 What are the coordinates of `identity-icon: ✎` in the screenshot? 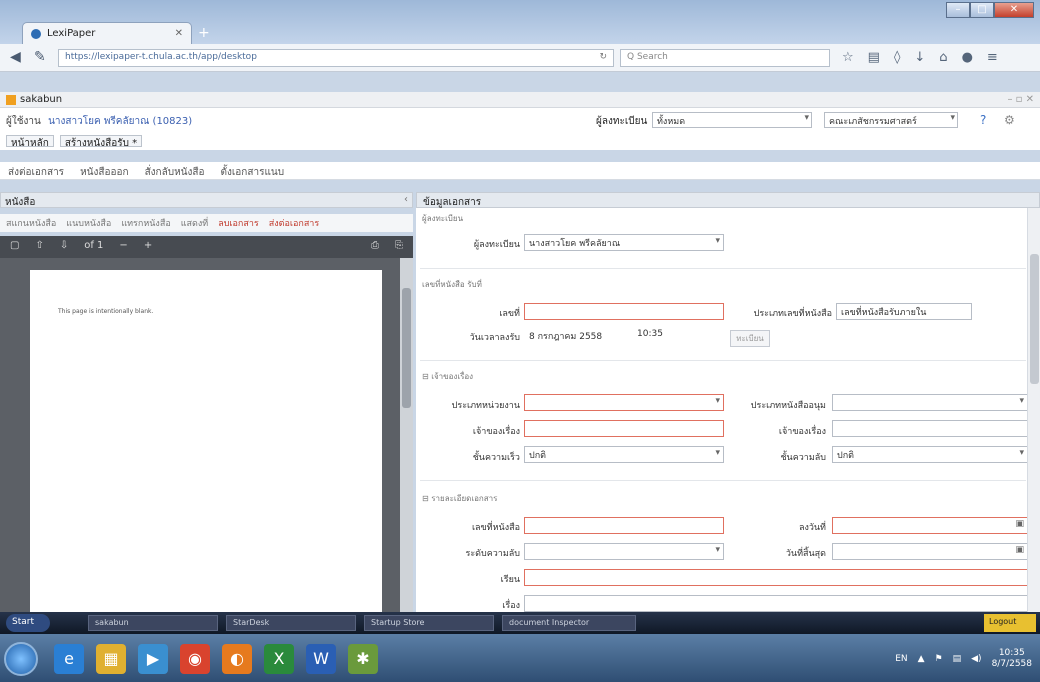 It's located at (40, 57).